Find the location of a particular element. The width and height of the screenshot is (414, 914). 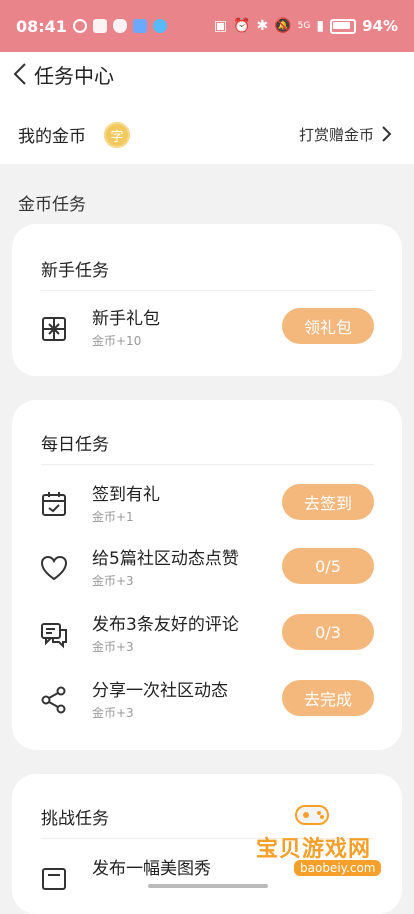

task-name: 签到有礼 is located at coordinates (126, 495).